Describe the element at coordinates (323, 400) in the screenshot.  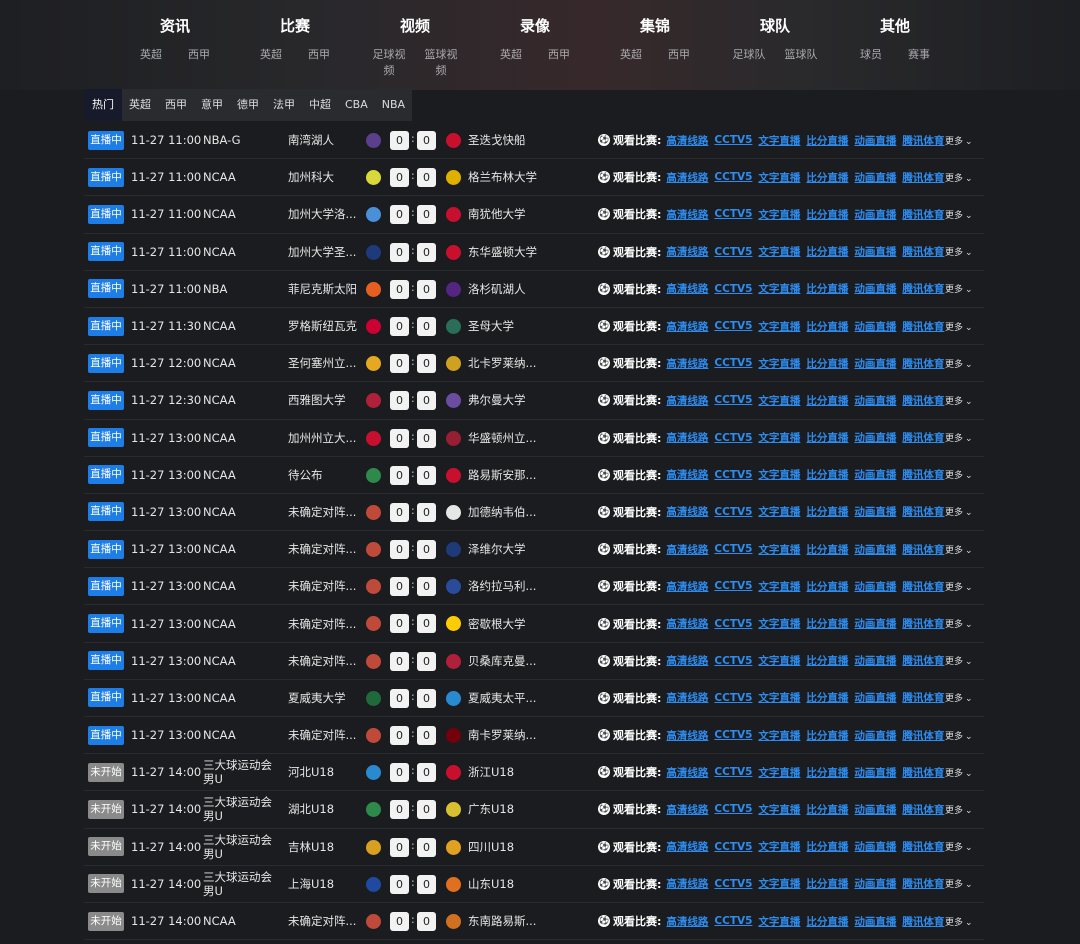
I see `home-team: 西雅图大学` at that location.